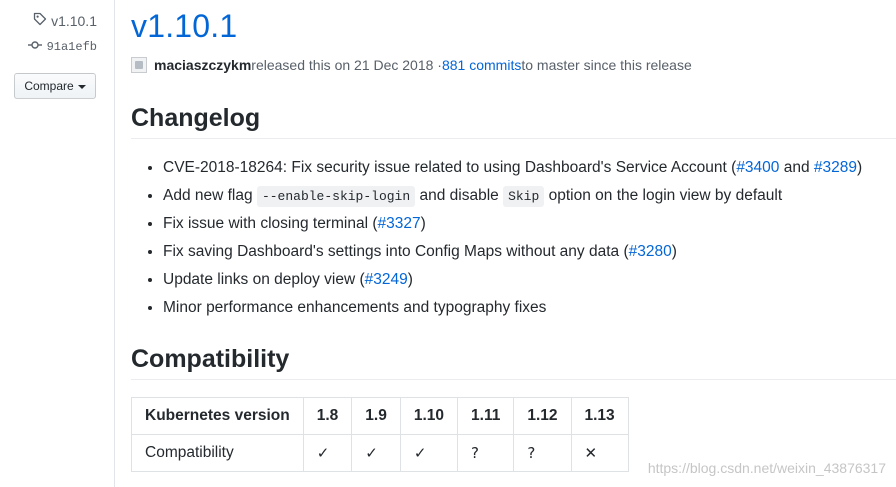 The height and width of the screenshot is (487, 896). What do you see at coordinates (264, 279) in the screenshot?
I see `item-text: Update links on deploy view (` at bounding box center [264, 279].